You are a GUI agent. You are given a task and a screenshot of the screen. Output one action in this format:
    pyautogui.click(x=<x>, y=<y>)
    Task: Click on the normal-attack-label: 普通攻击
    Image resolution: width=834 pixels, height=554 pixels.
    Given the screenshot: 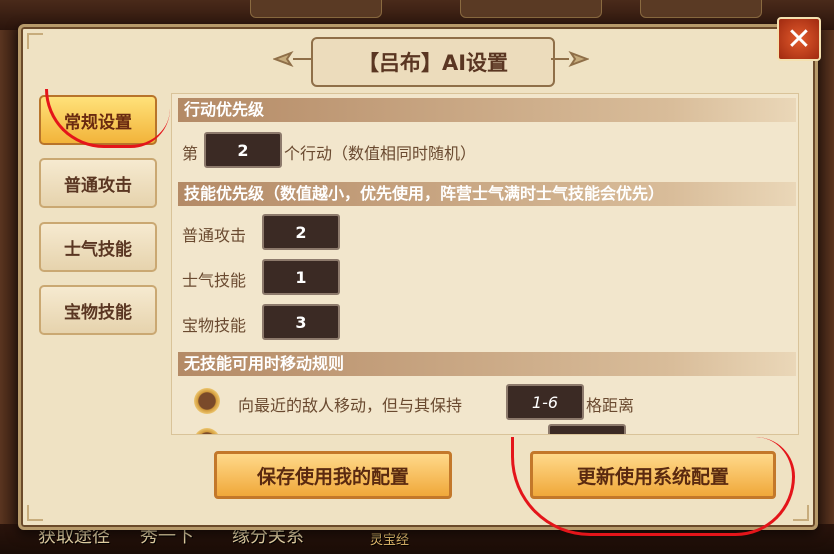 What is the action you would take?
    pyautogui.click(x=214, y=235)
    